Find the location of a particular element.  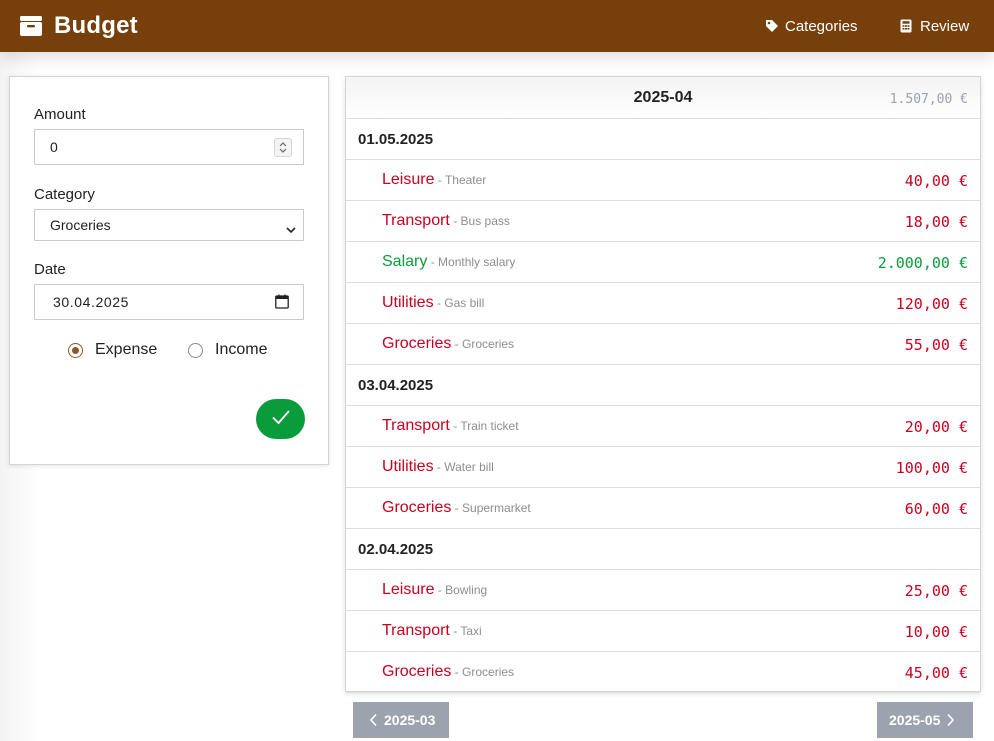

transaction-title: Leisure - Bowling is located at coordinates (434, 590).